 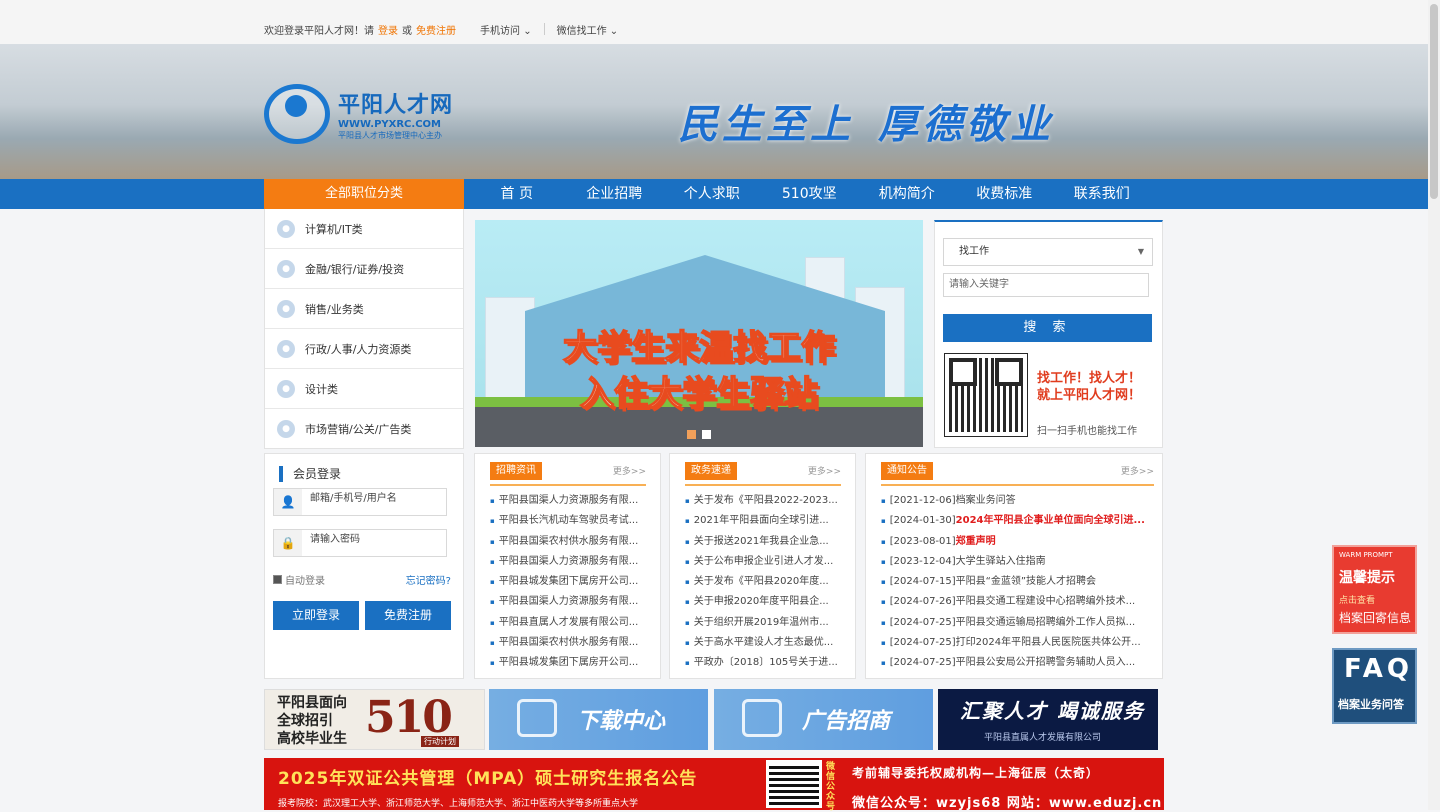 What do you see at coordinates (1048, 252) in the screenshot?
I see `search-type-select: 找工作 ▼` at bounding box center [1048, 252].